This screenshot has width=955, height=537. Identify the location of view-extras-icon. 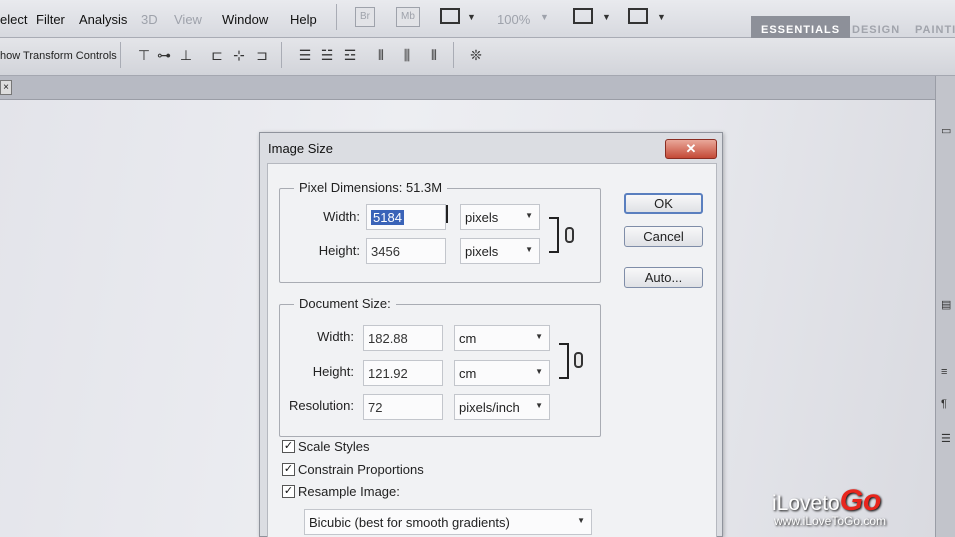
(450, 16).